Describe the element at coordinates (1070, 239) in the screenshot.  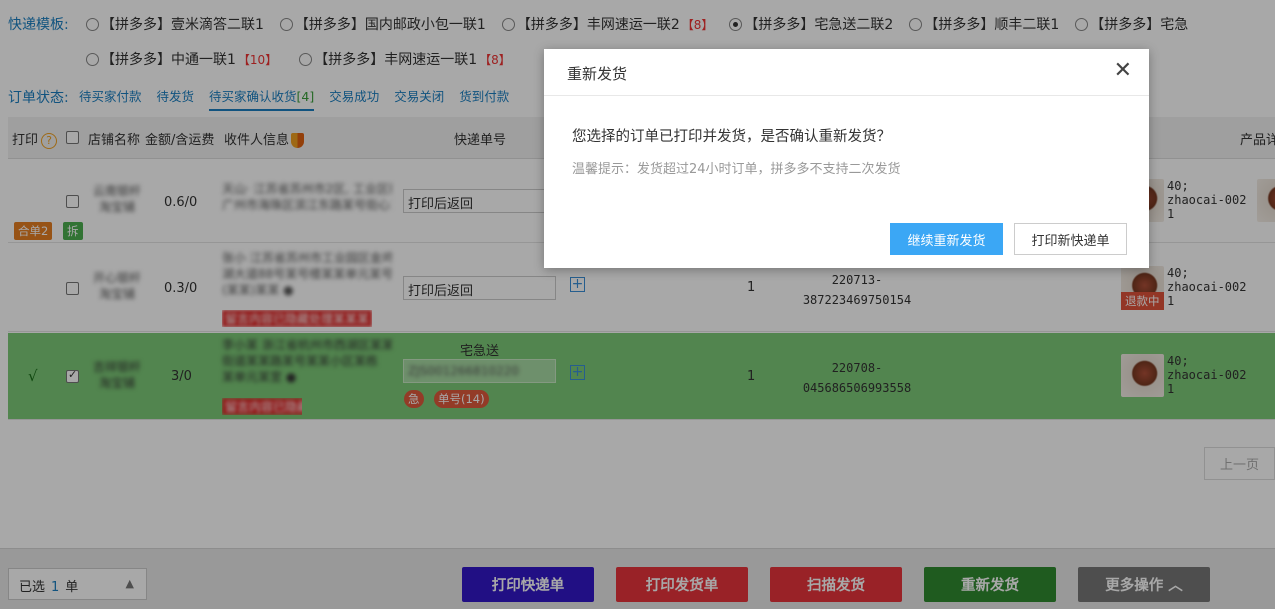
I see `print-new-waybill-button: 打印新快递单` at that location.